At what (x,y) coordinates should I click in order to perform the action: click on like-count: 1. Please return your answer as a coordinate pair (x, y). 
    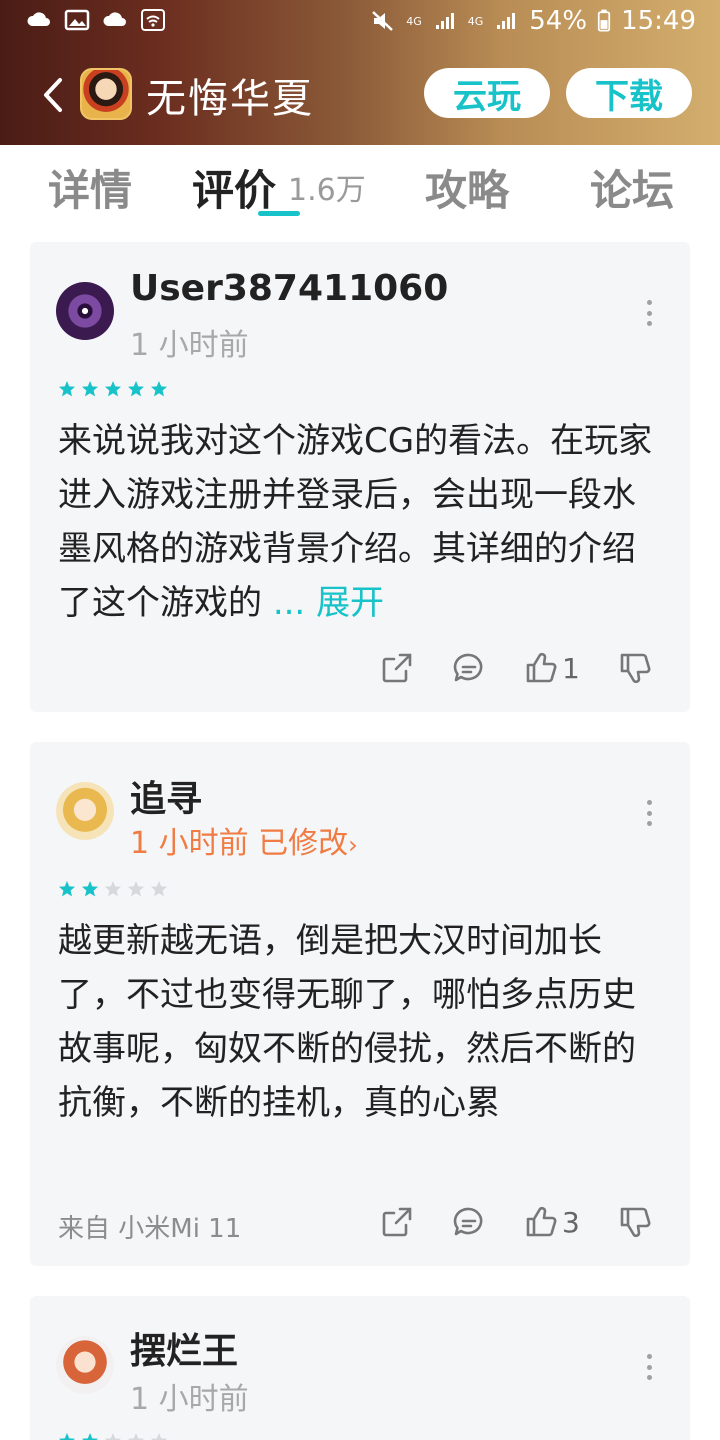
    Looking at the image, I should click on (571, 668).